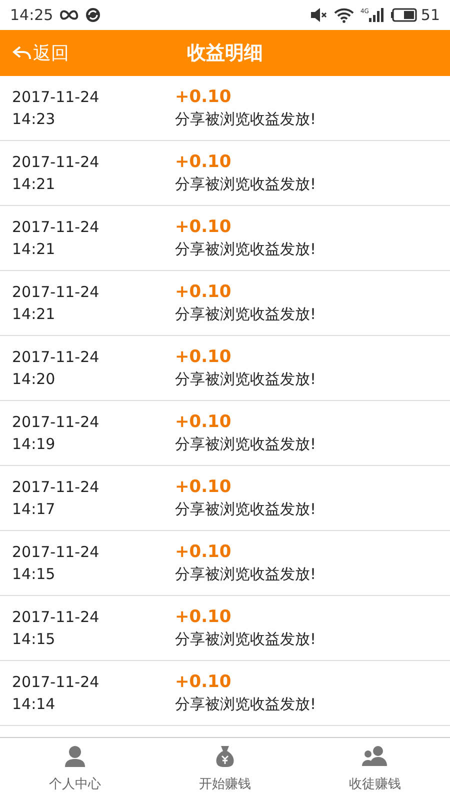  What do you see at coordinates (34, 119) in the screenshot?
I see `record-time: 14:23` at bounding box center [34, 119].